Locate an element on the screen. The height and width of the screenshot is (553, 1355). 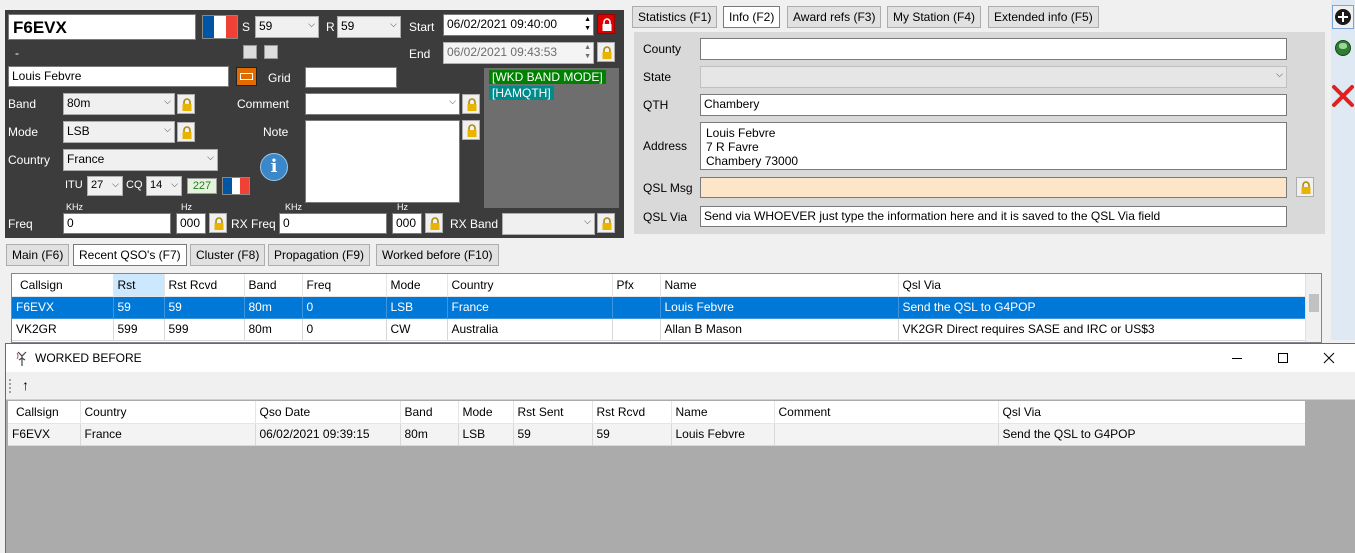
rst-rcvd-select: 59 ⌵ is located at coordinates (369, 27).